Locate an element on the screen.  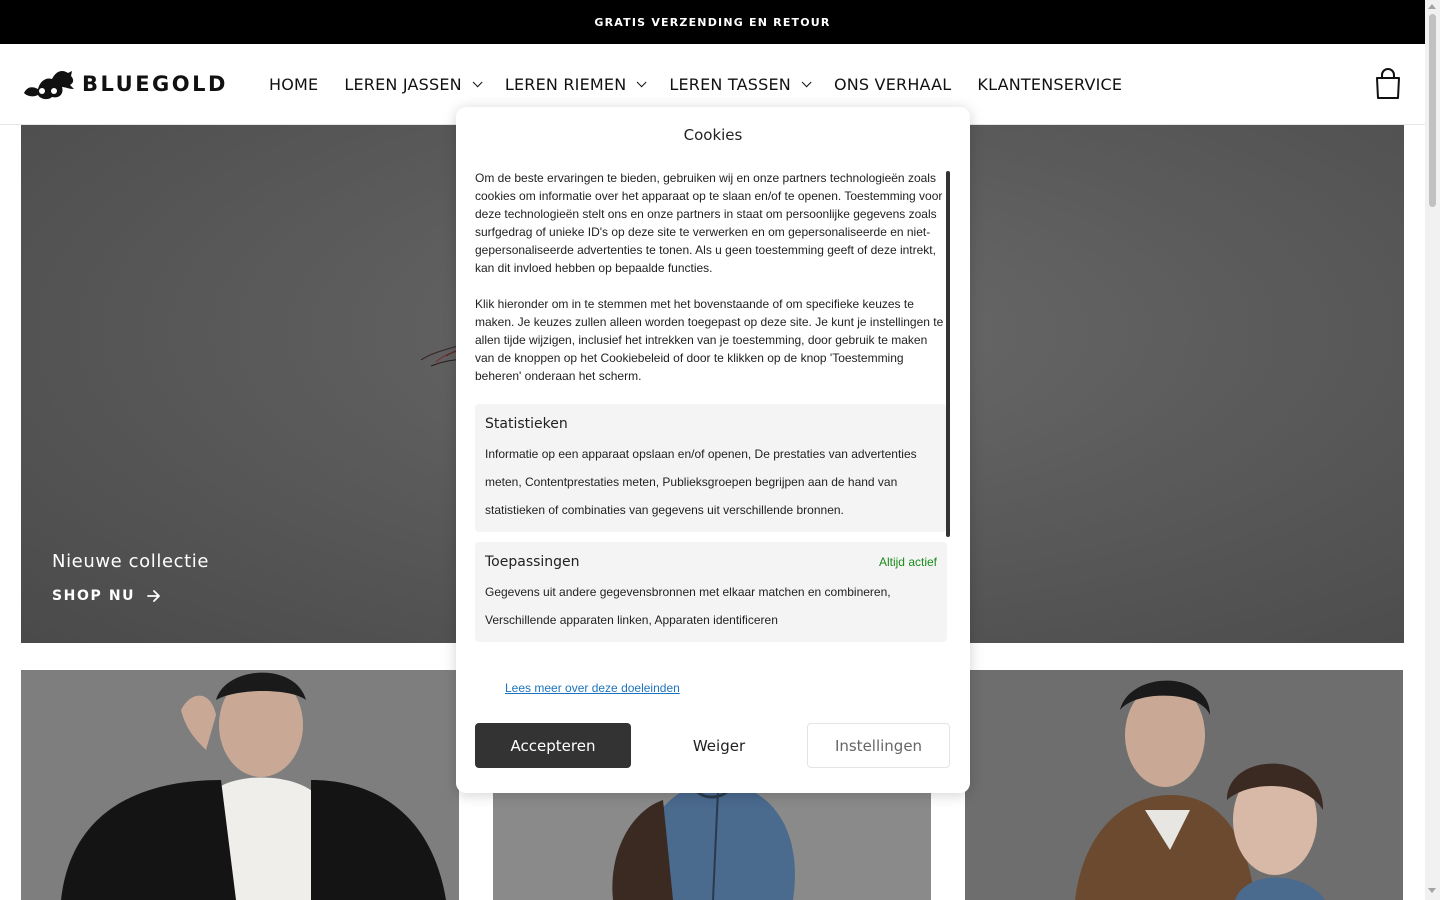
nav-label: LEREN TASSEN is located at coordinates (730, 84).